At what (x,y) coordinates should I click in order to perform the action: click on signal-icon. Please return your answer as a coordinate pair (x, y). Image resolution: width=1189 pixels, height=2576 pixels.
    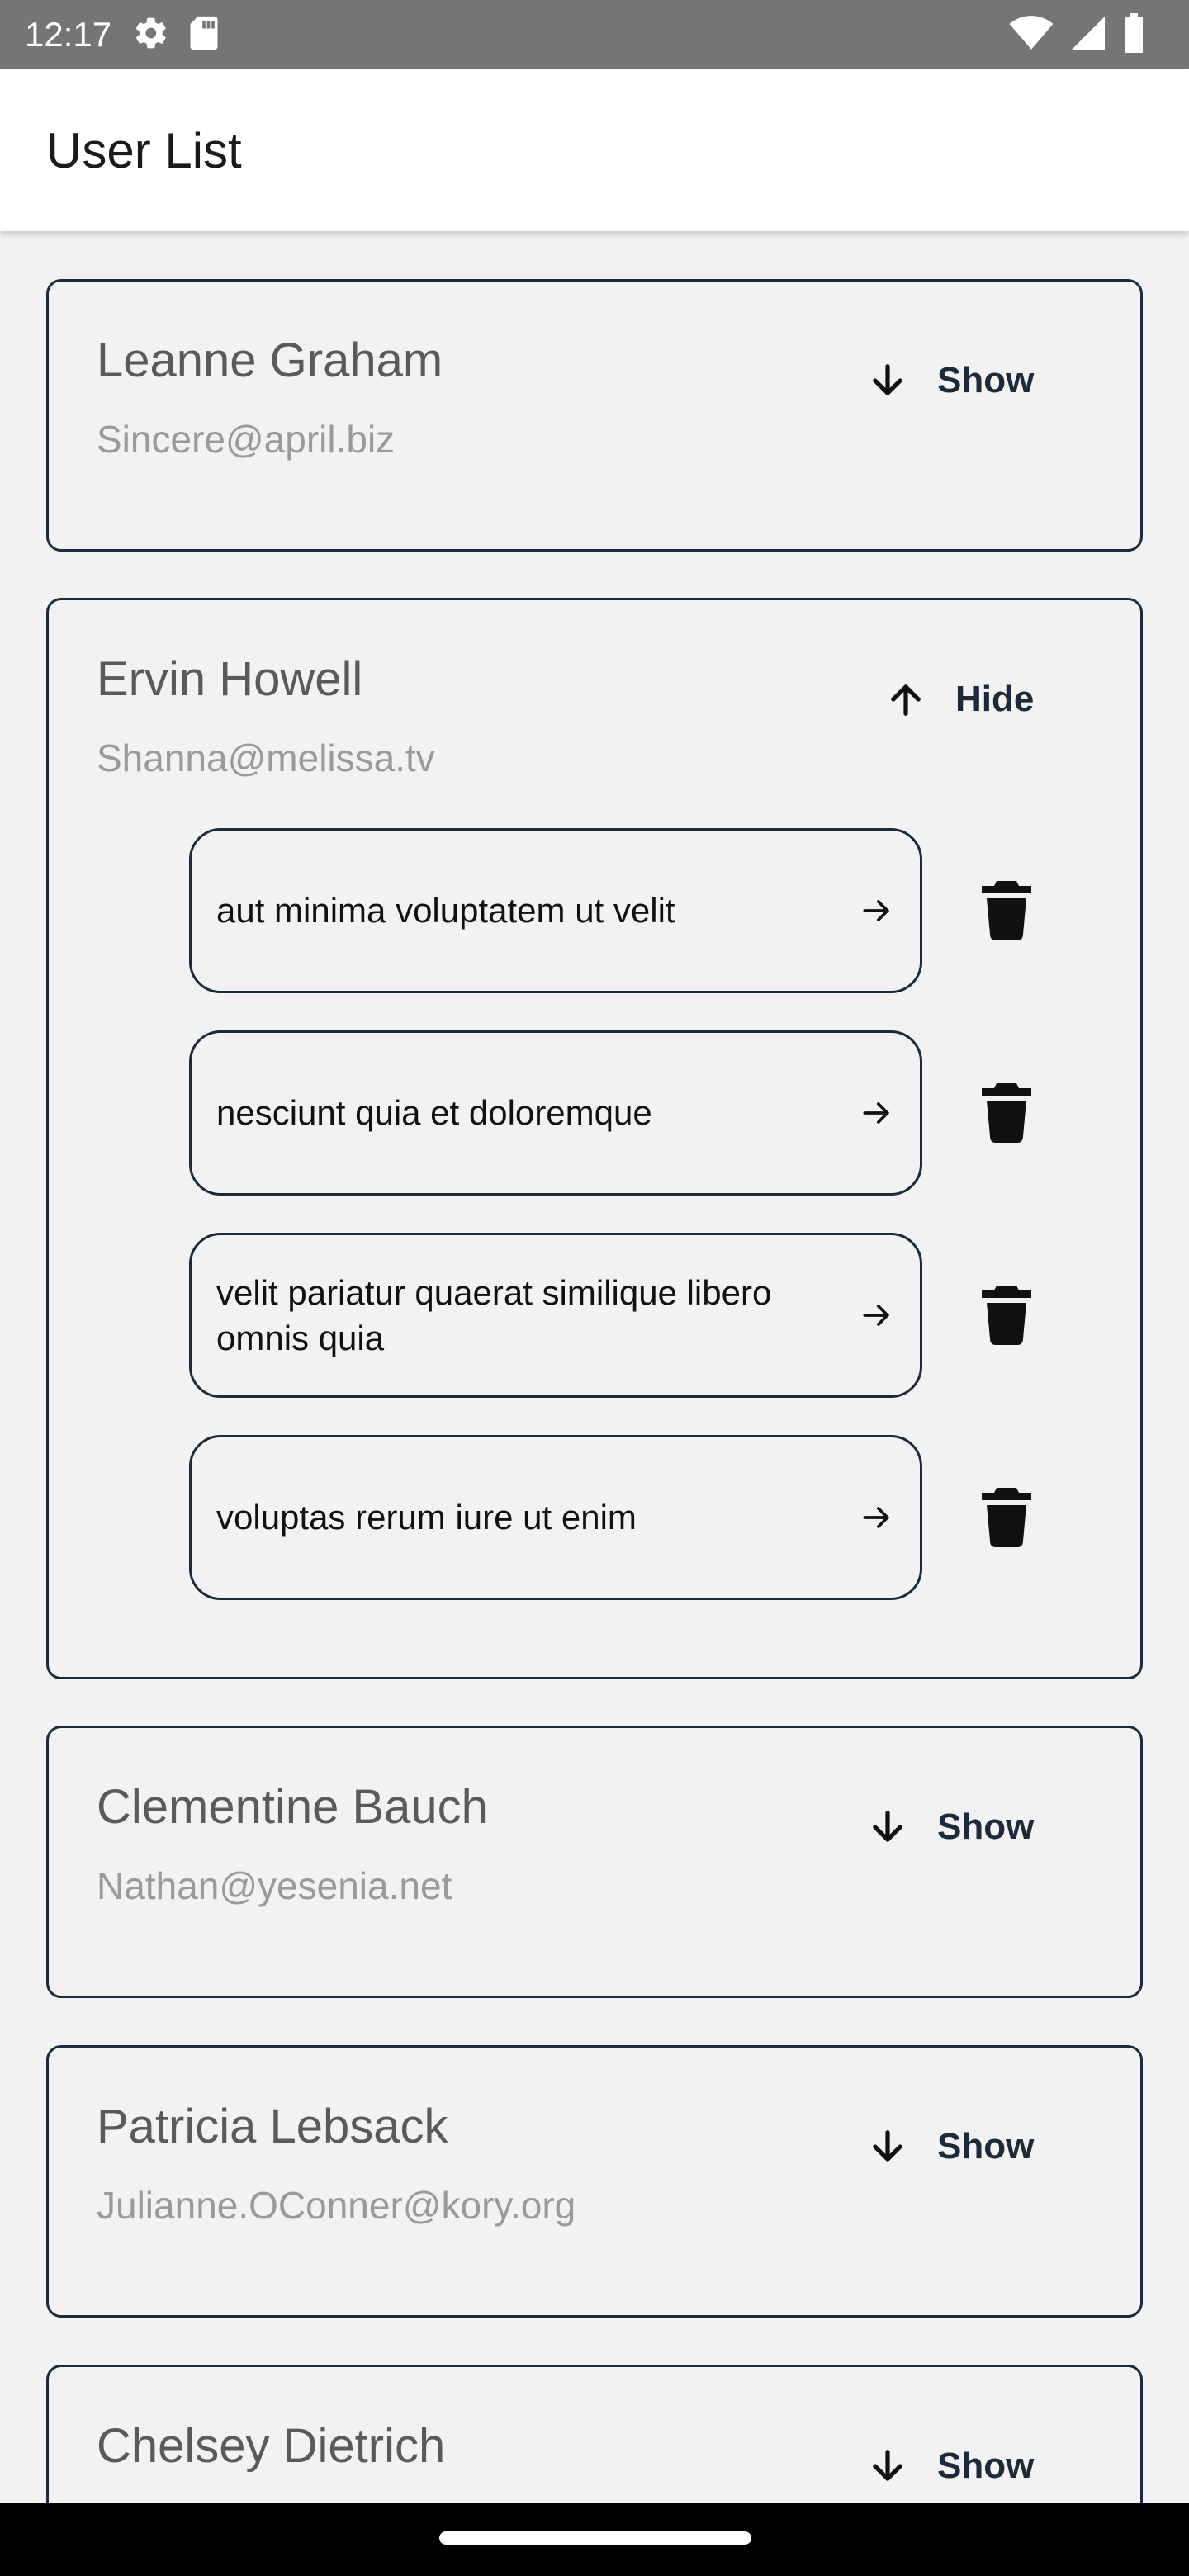
    Looking at the image, I should click on (1088, 35).